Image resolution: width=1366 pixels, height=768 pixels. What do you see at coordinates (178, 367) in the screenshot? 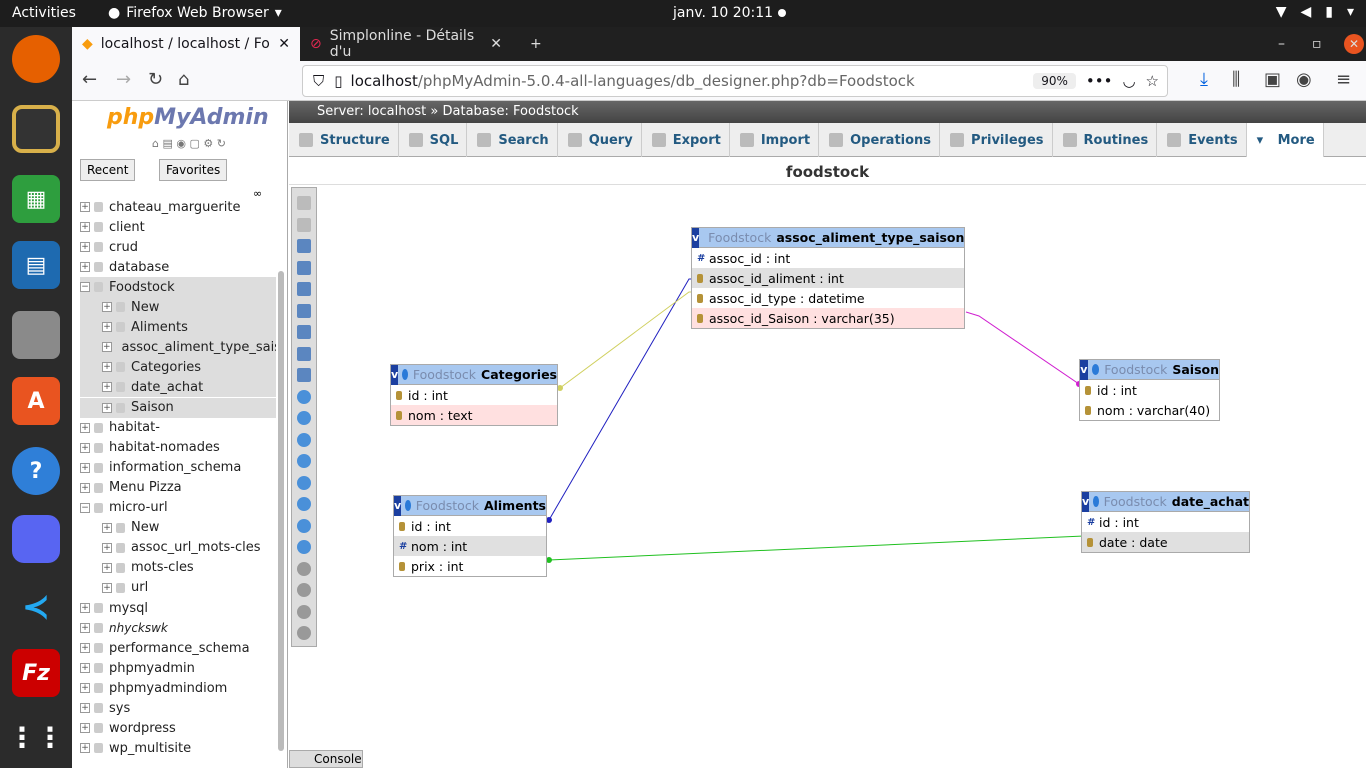
I see `tree-item: + Categories` at bounding box center [178, 367].